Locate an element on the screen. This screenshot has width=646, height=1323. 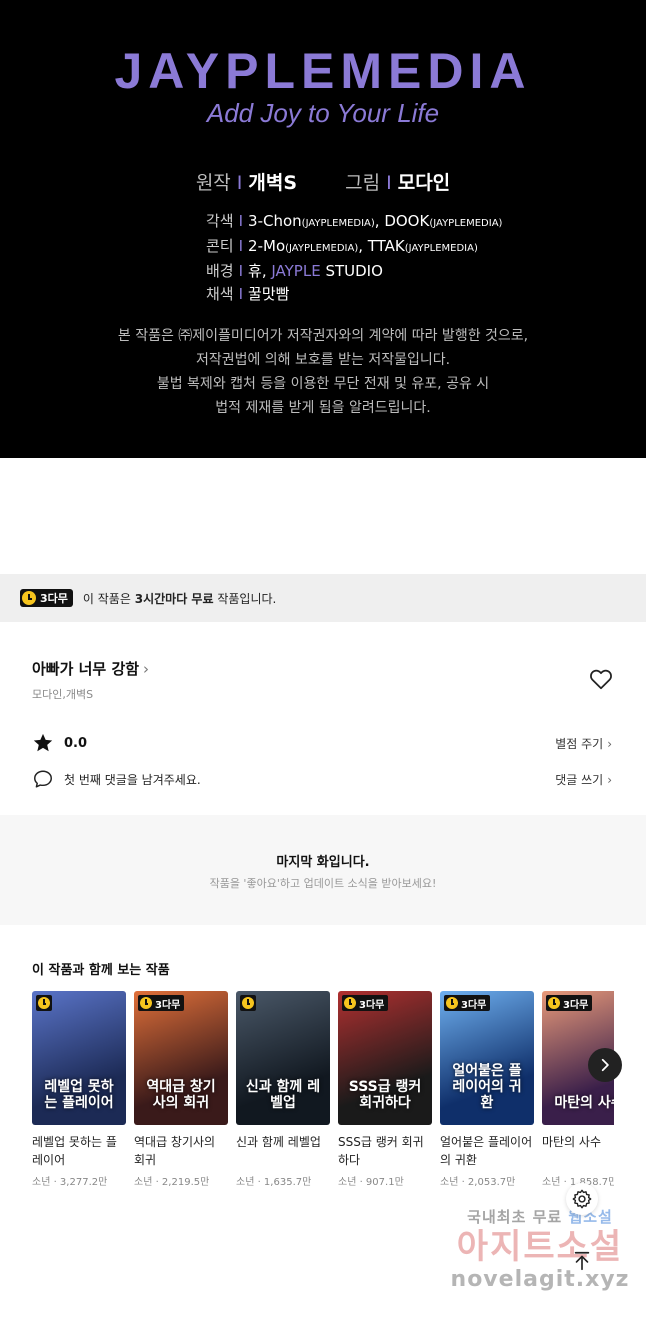
comment-label: 댓글 쓰기 is located at coordinates (579, 780).